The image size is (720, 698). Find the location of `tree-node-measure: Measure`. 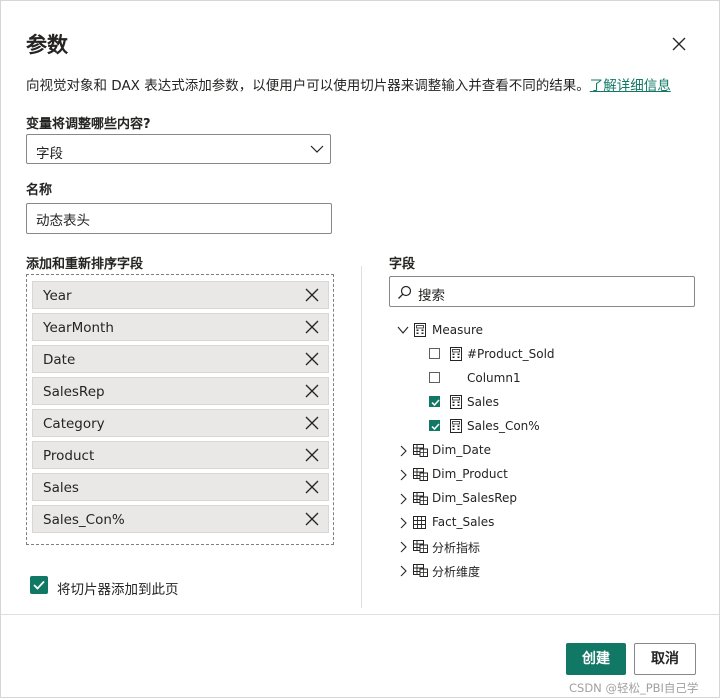

tree-node-measure: Measure is located at coordinates (497, 331).